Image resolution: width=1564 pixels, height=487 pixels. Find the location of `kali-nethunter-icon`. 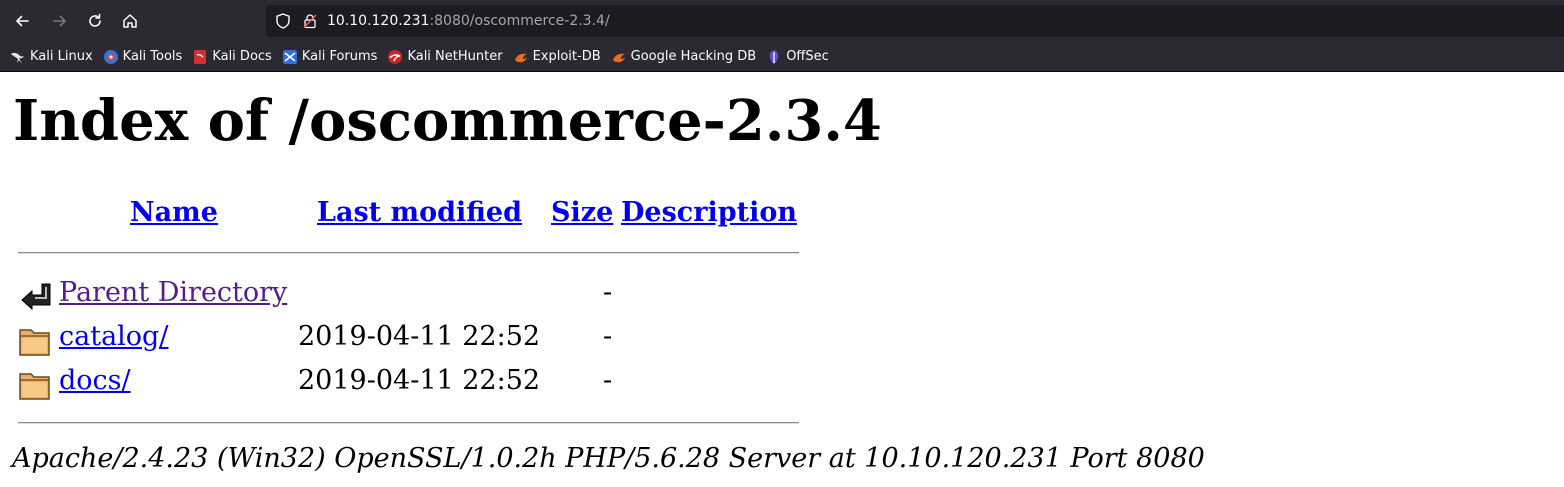

kali-nethunter-icon is located at coordinates (395, 56).